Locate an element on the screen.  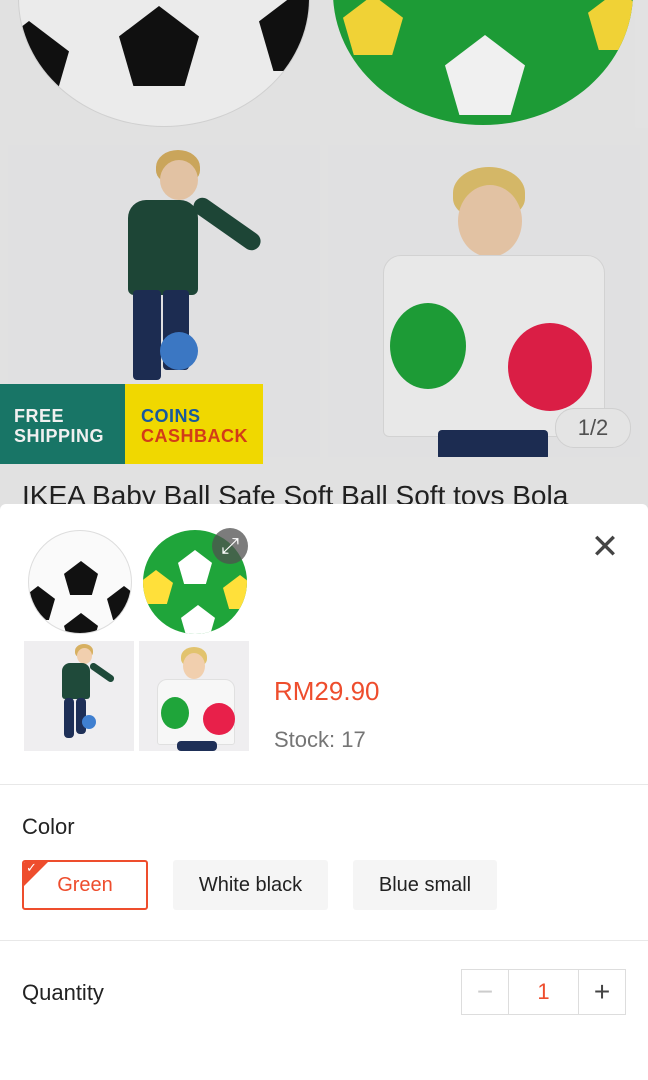
option-label: White black is located at coordinates (250, 885).